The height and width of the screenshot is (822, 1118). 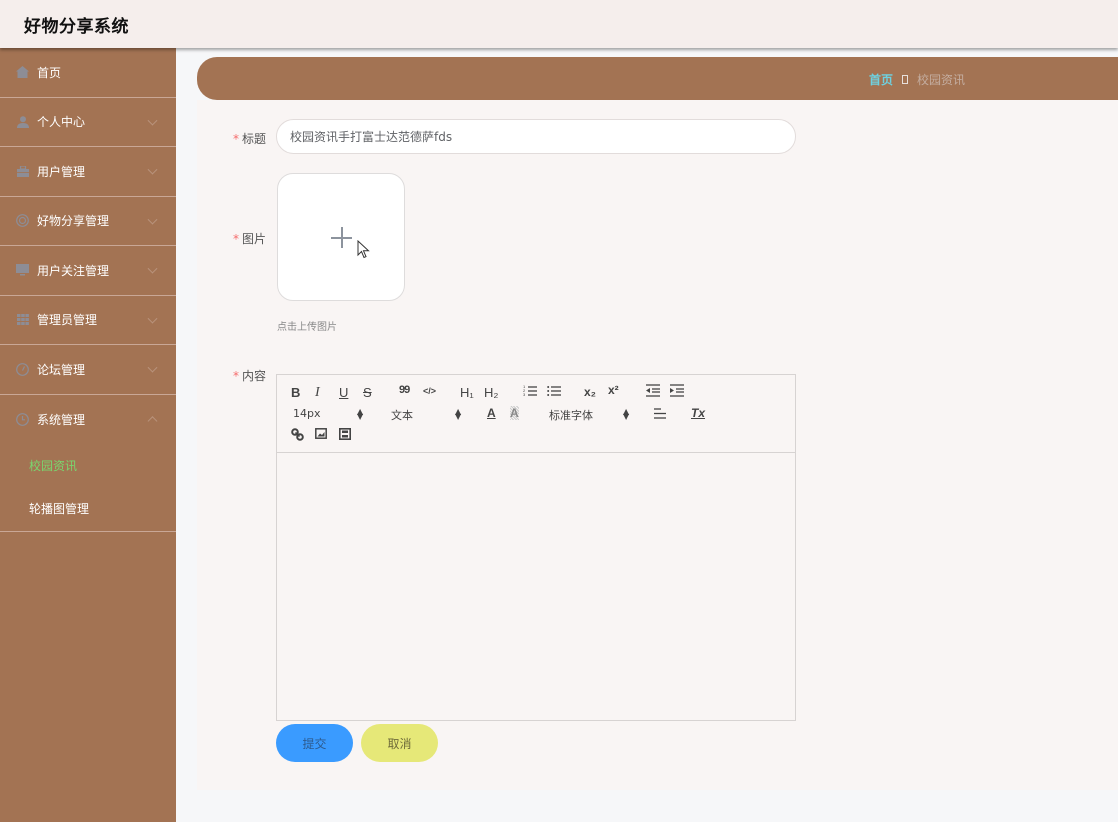 I want to click on content-label: * 内容, so click(x=249, y=375).